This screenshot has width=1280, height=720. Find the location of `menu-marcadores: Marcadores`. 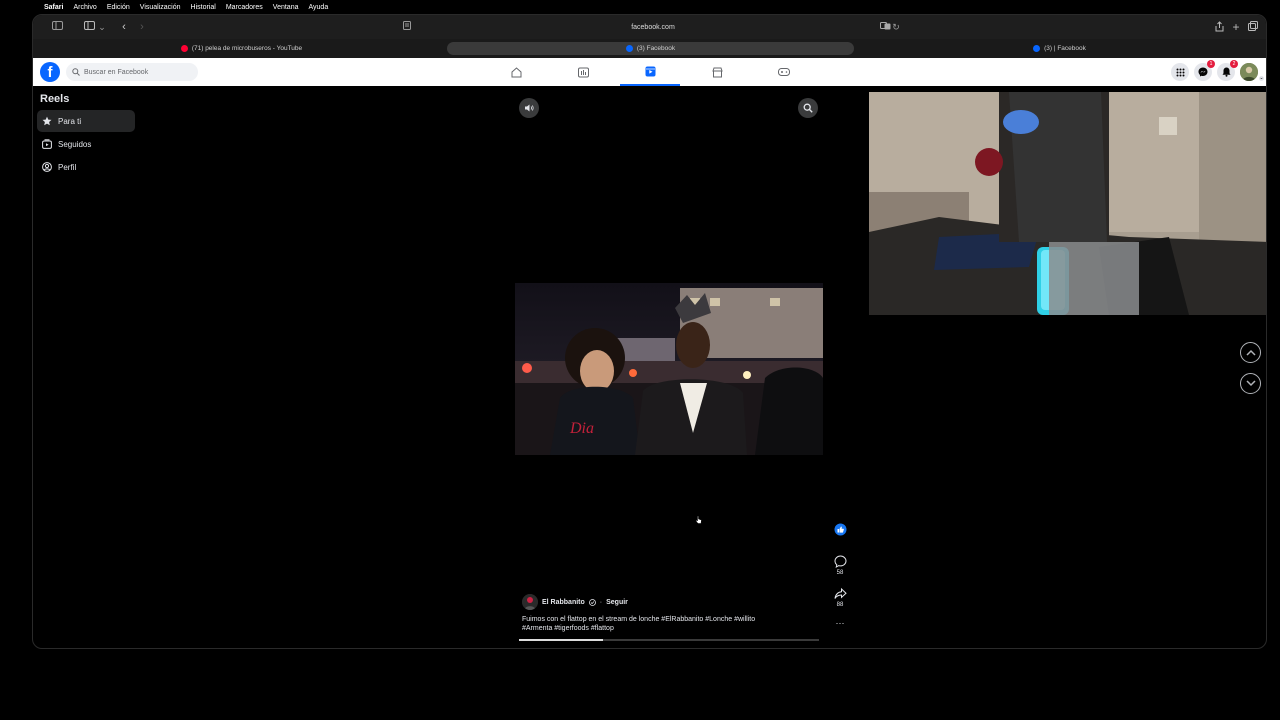

menu-marcadores: Marcadores is located at coordinates (244, 7).